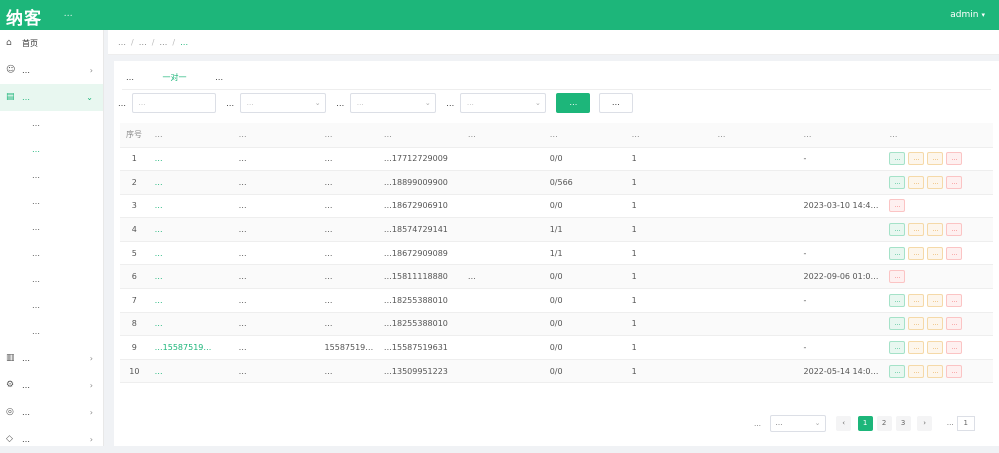 The height and width of the screenshot is (453, 999). I want to click on page-button-1: 1, so click(865, 423).